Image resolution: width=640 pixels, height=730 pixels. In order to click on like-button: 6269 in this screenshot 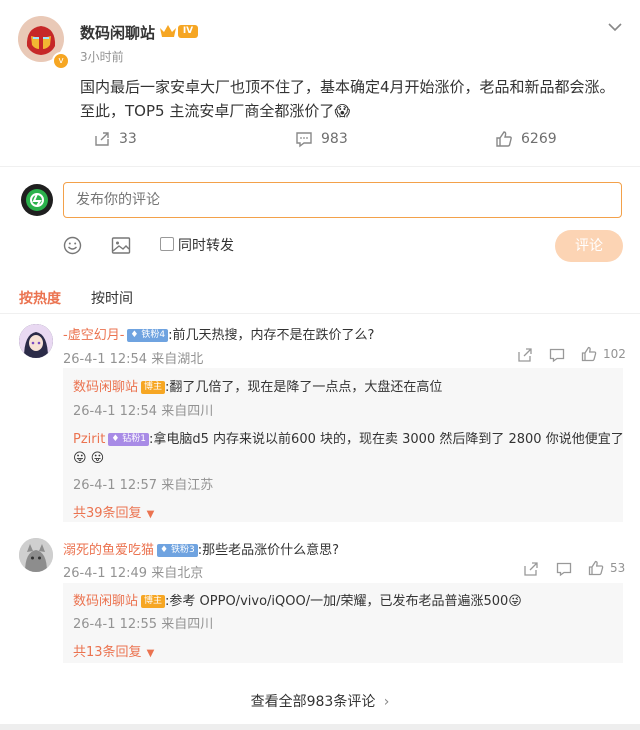, I will do `click(526, 139)`.